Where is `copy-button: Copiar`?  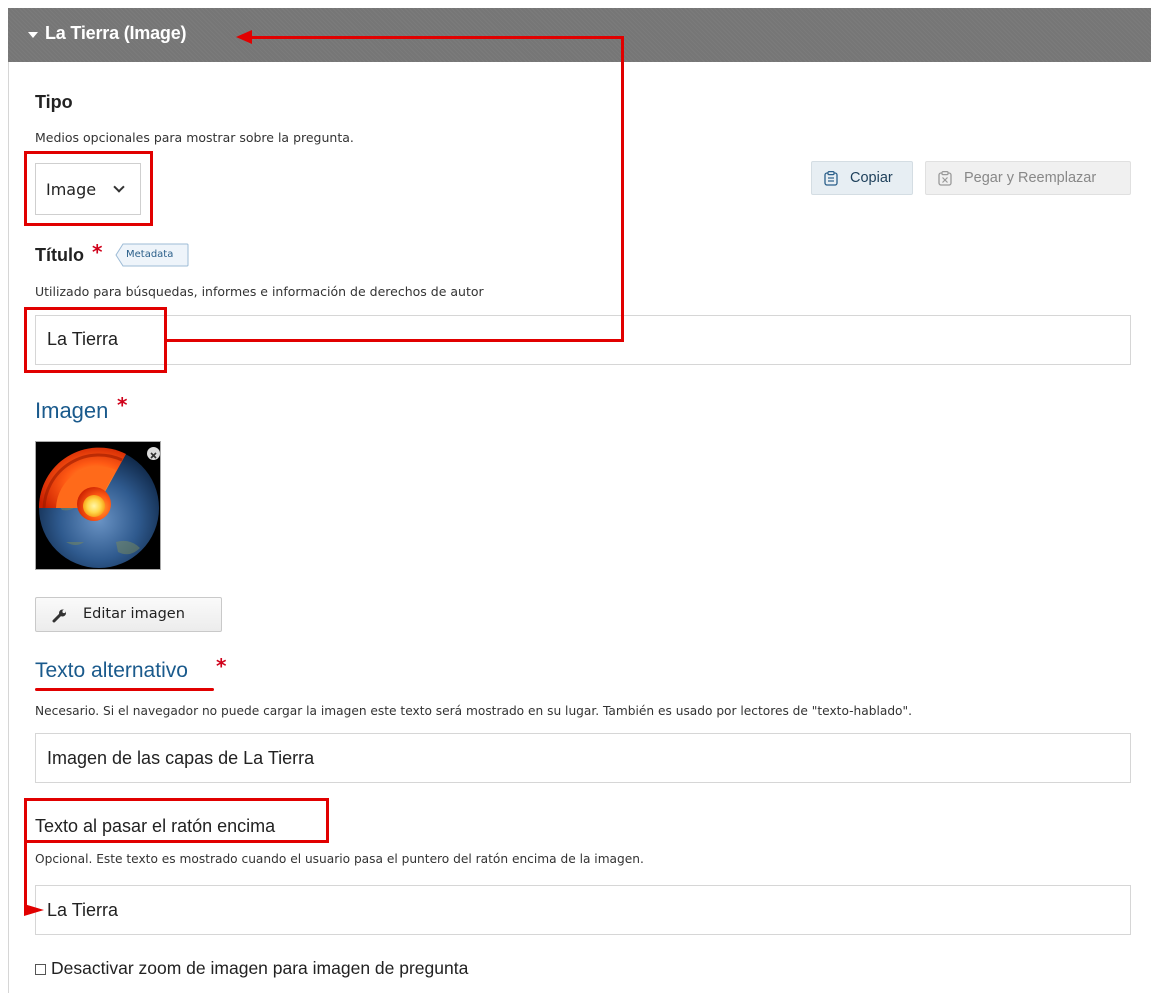
copy-button: Copiar is located at coordinates (862, 178).